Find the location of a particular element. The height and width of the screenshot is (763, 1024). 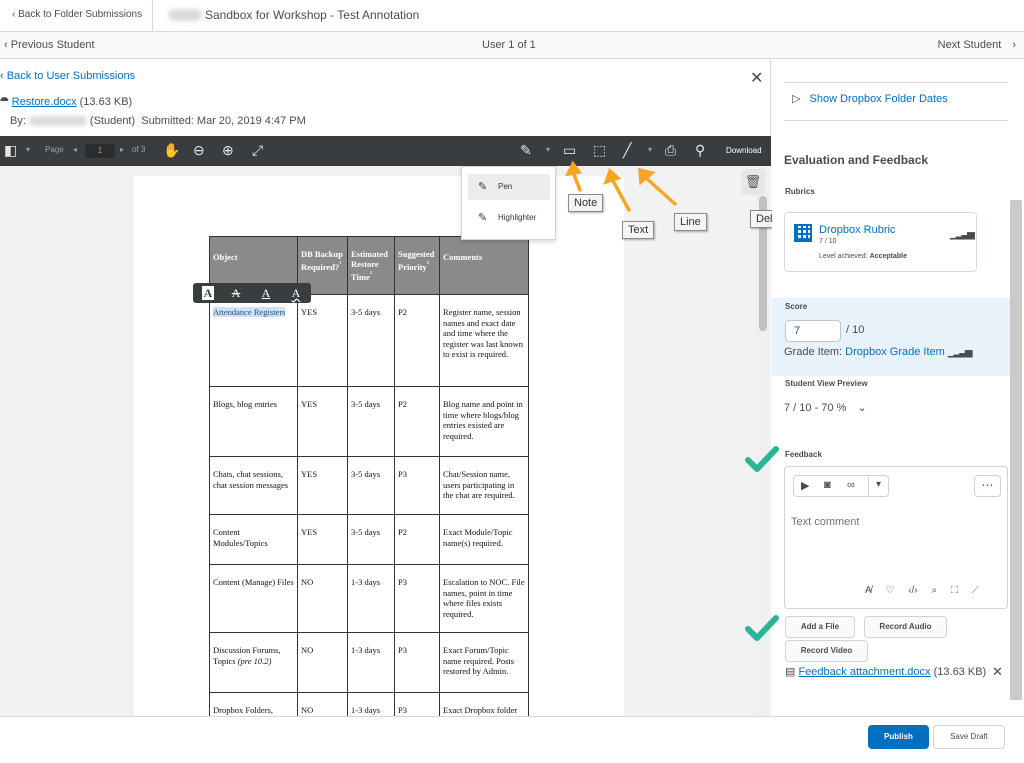

line-tool-icon: ╱ is located at coordinates (627, 150).